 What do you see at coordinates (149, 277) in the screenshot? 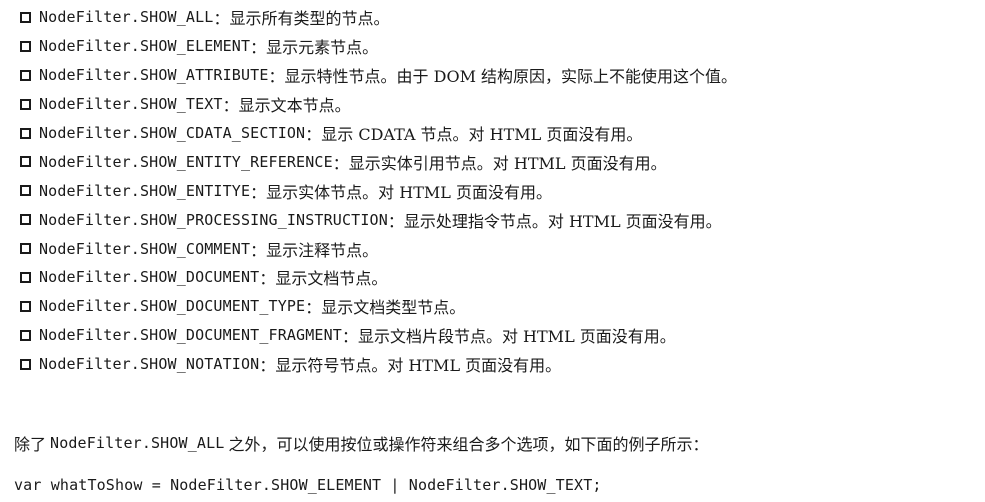
I see `constant-name: NodeFilter.SHOW_DOCUMENT` at bounding box center [149, 277].